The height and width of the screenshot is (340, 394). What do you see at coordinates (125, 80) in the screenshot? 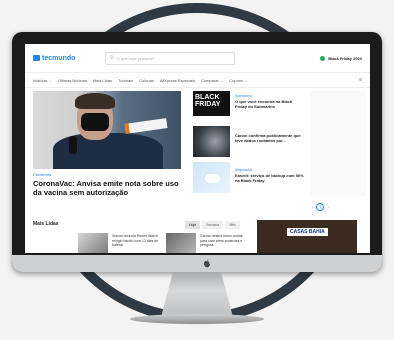
I see `nav-item-tutoriais: Tutoriais` at bounding box center [125, 80].